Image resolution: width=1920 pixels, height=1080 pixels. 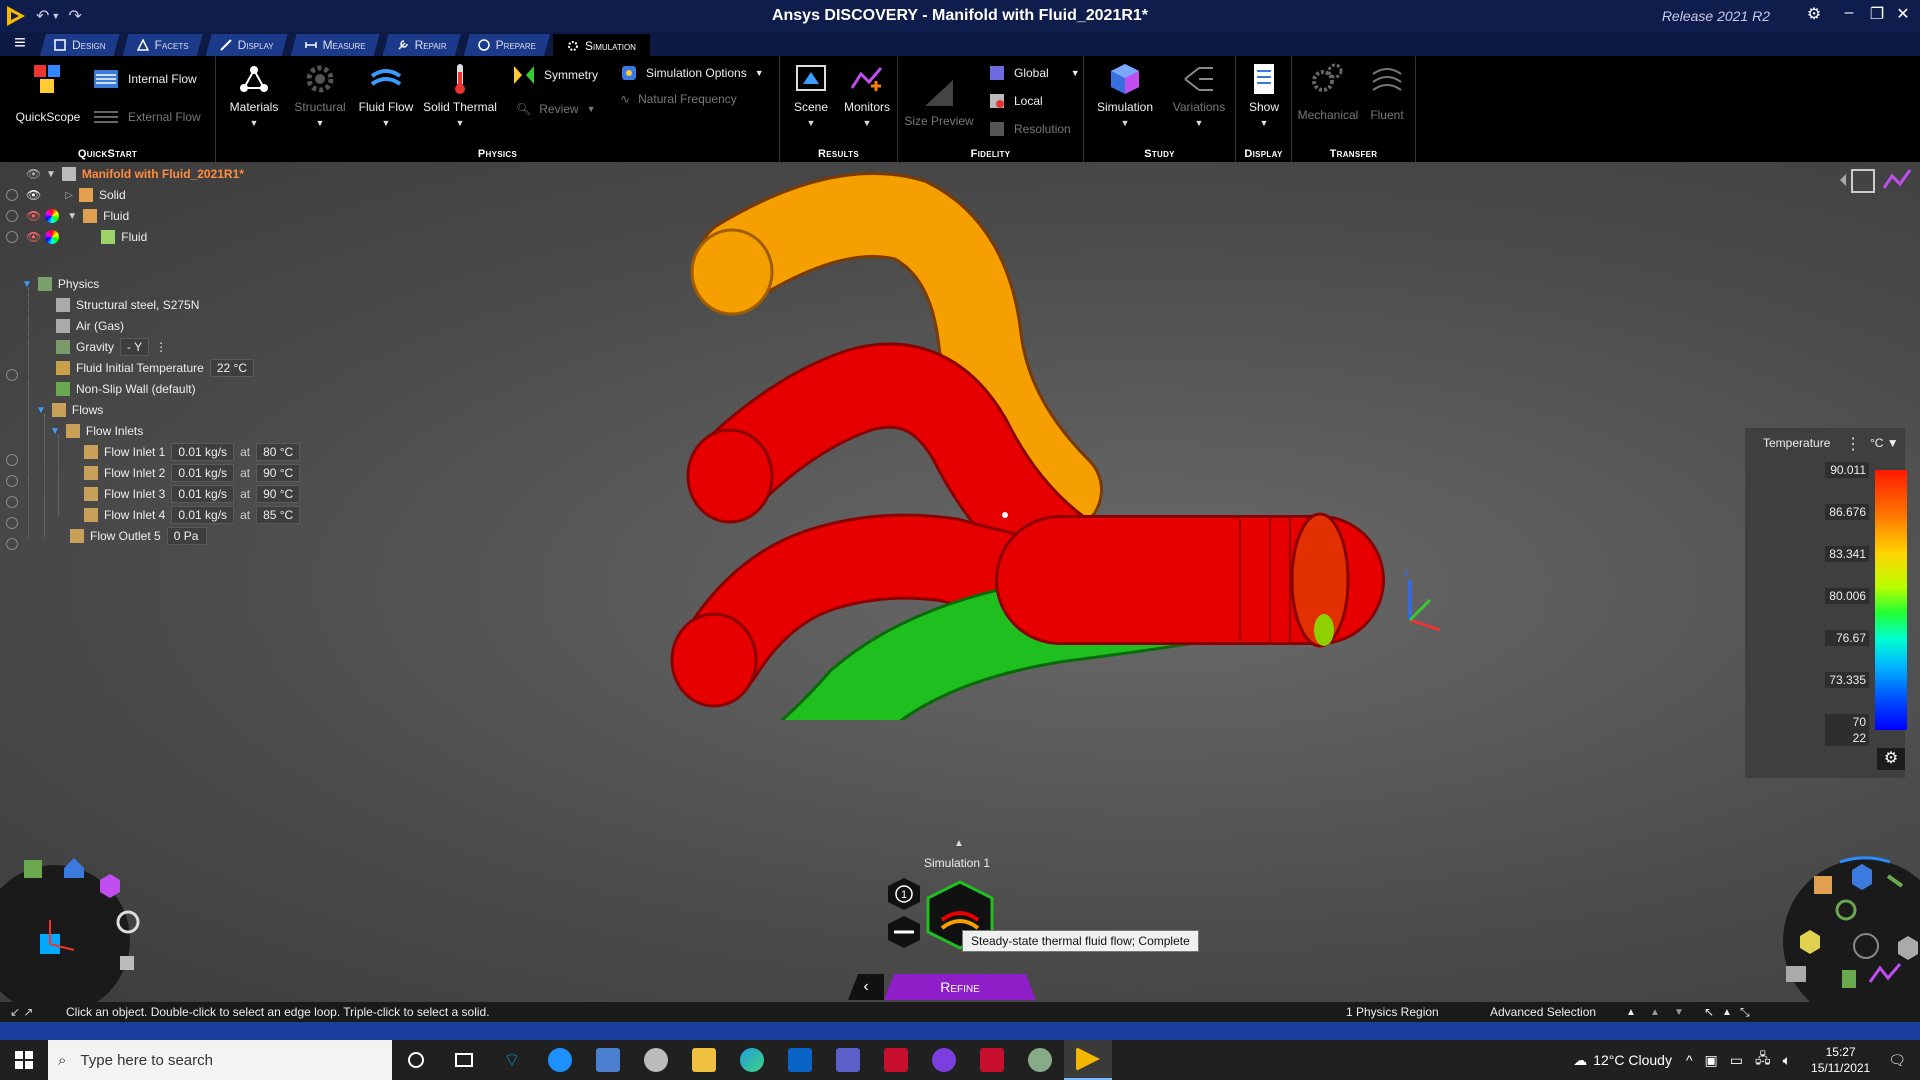 What do you see at coordinates (1884, 443) in the screenshot?
I see `legend-unit-select: °C ▼` at bounding box center [1884, 443].